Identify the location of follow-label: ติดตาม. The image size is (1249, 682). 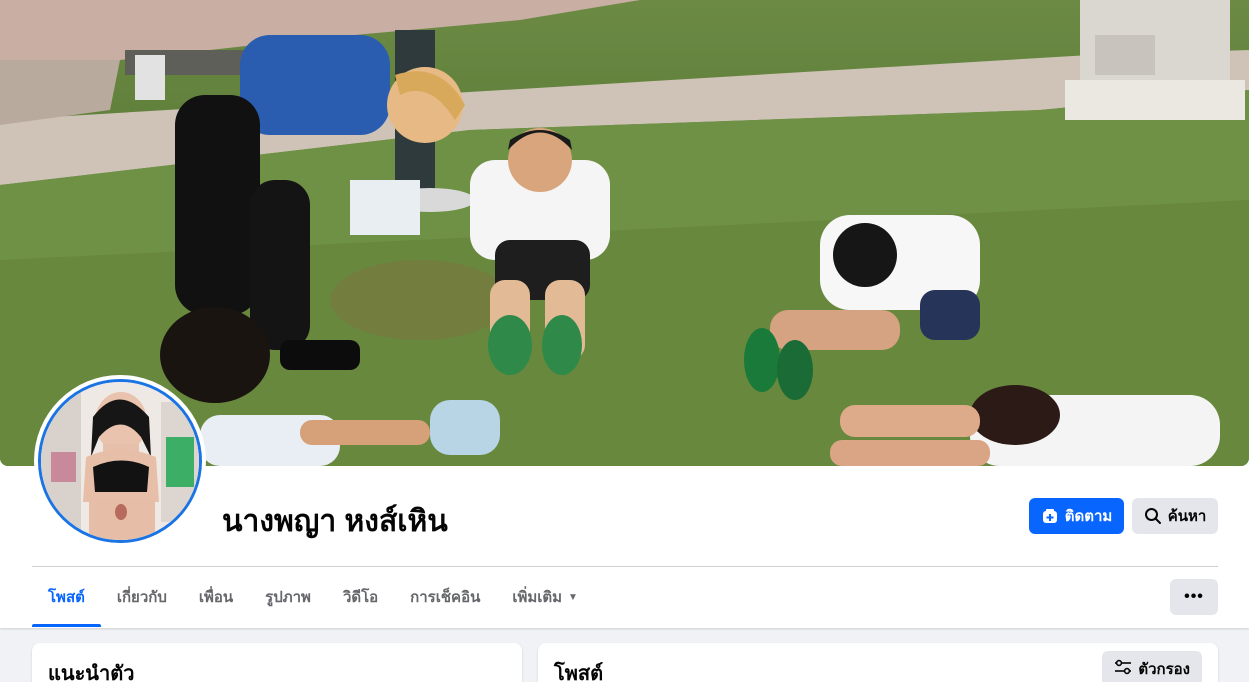
(1088, 516).